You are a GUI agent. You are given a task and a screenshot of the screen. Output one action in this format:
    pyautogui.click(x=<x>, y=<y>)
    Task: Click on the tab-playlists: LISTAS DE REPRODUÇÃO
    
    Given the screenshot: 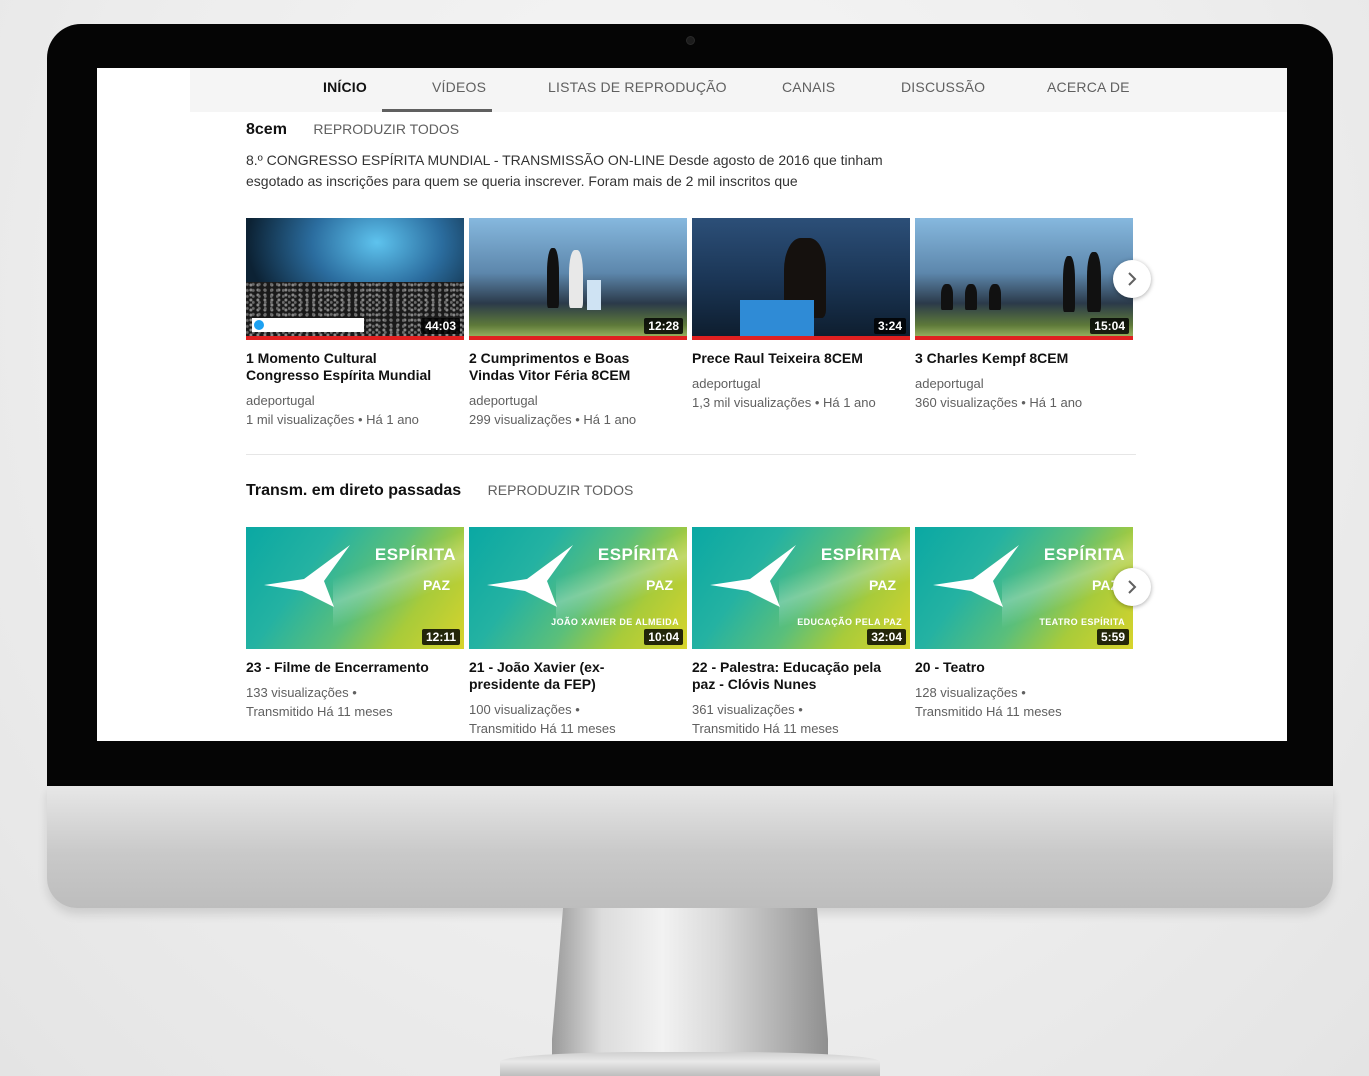 What is the action you would take?
    pyautogui.click(x=637, y=87)
    